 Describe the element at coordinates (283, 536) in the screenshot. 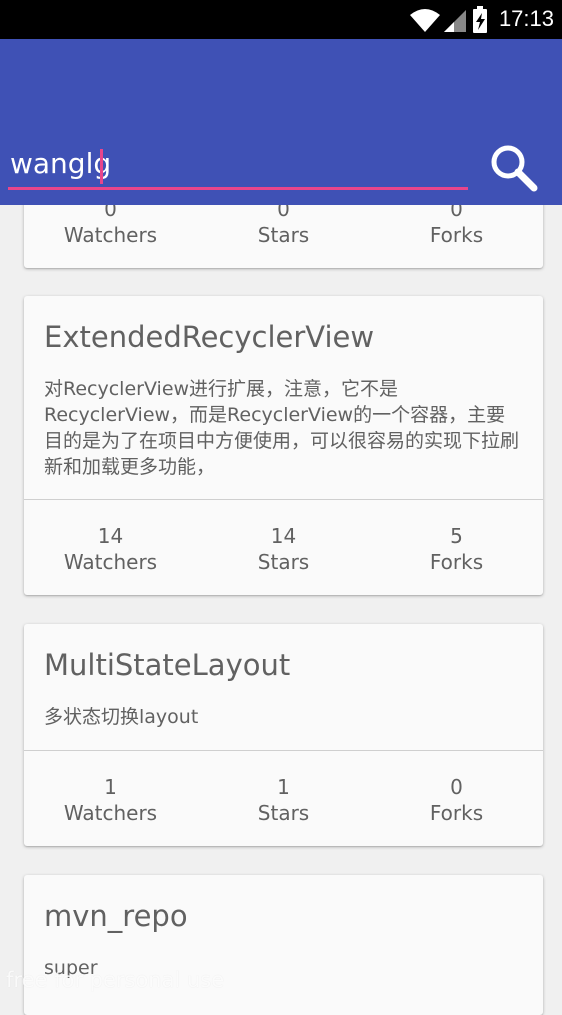

I see `stars-count: 14` at that location.